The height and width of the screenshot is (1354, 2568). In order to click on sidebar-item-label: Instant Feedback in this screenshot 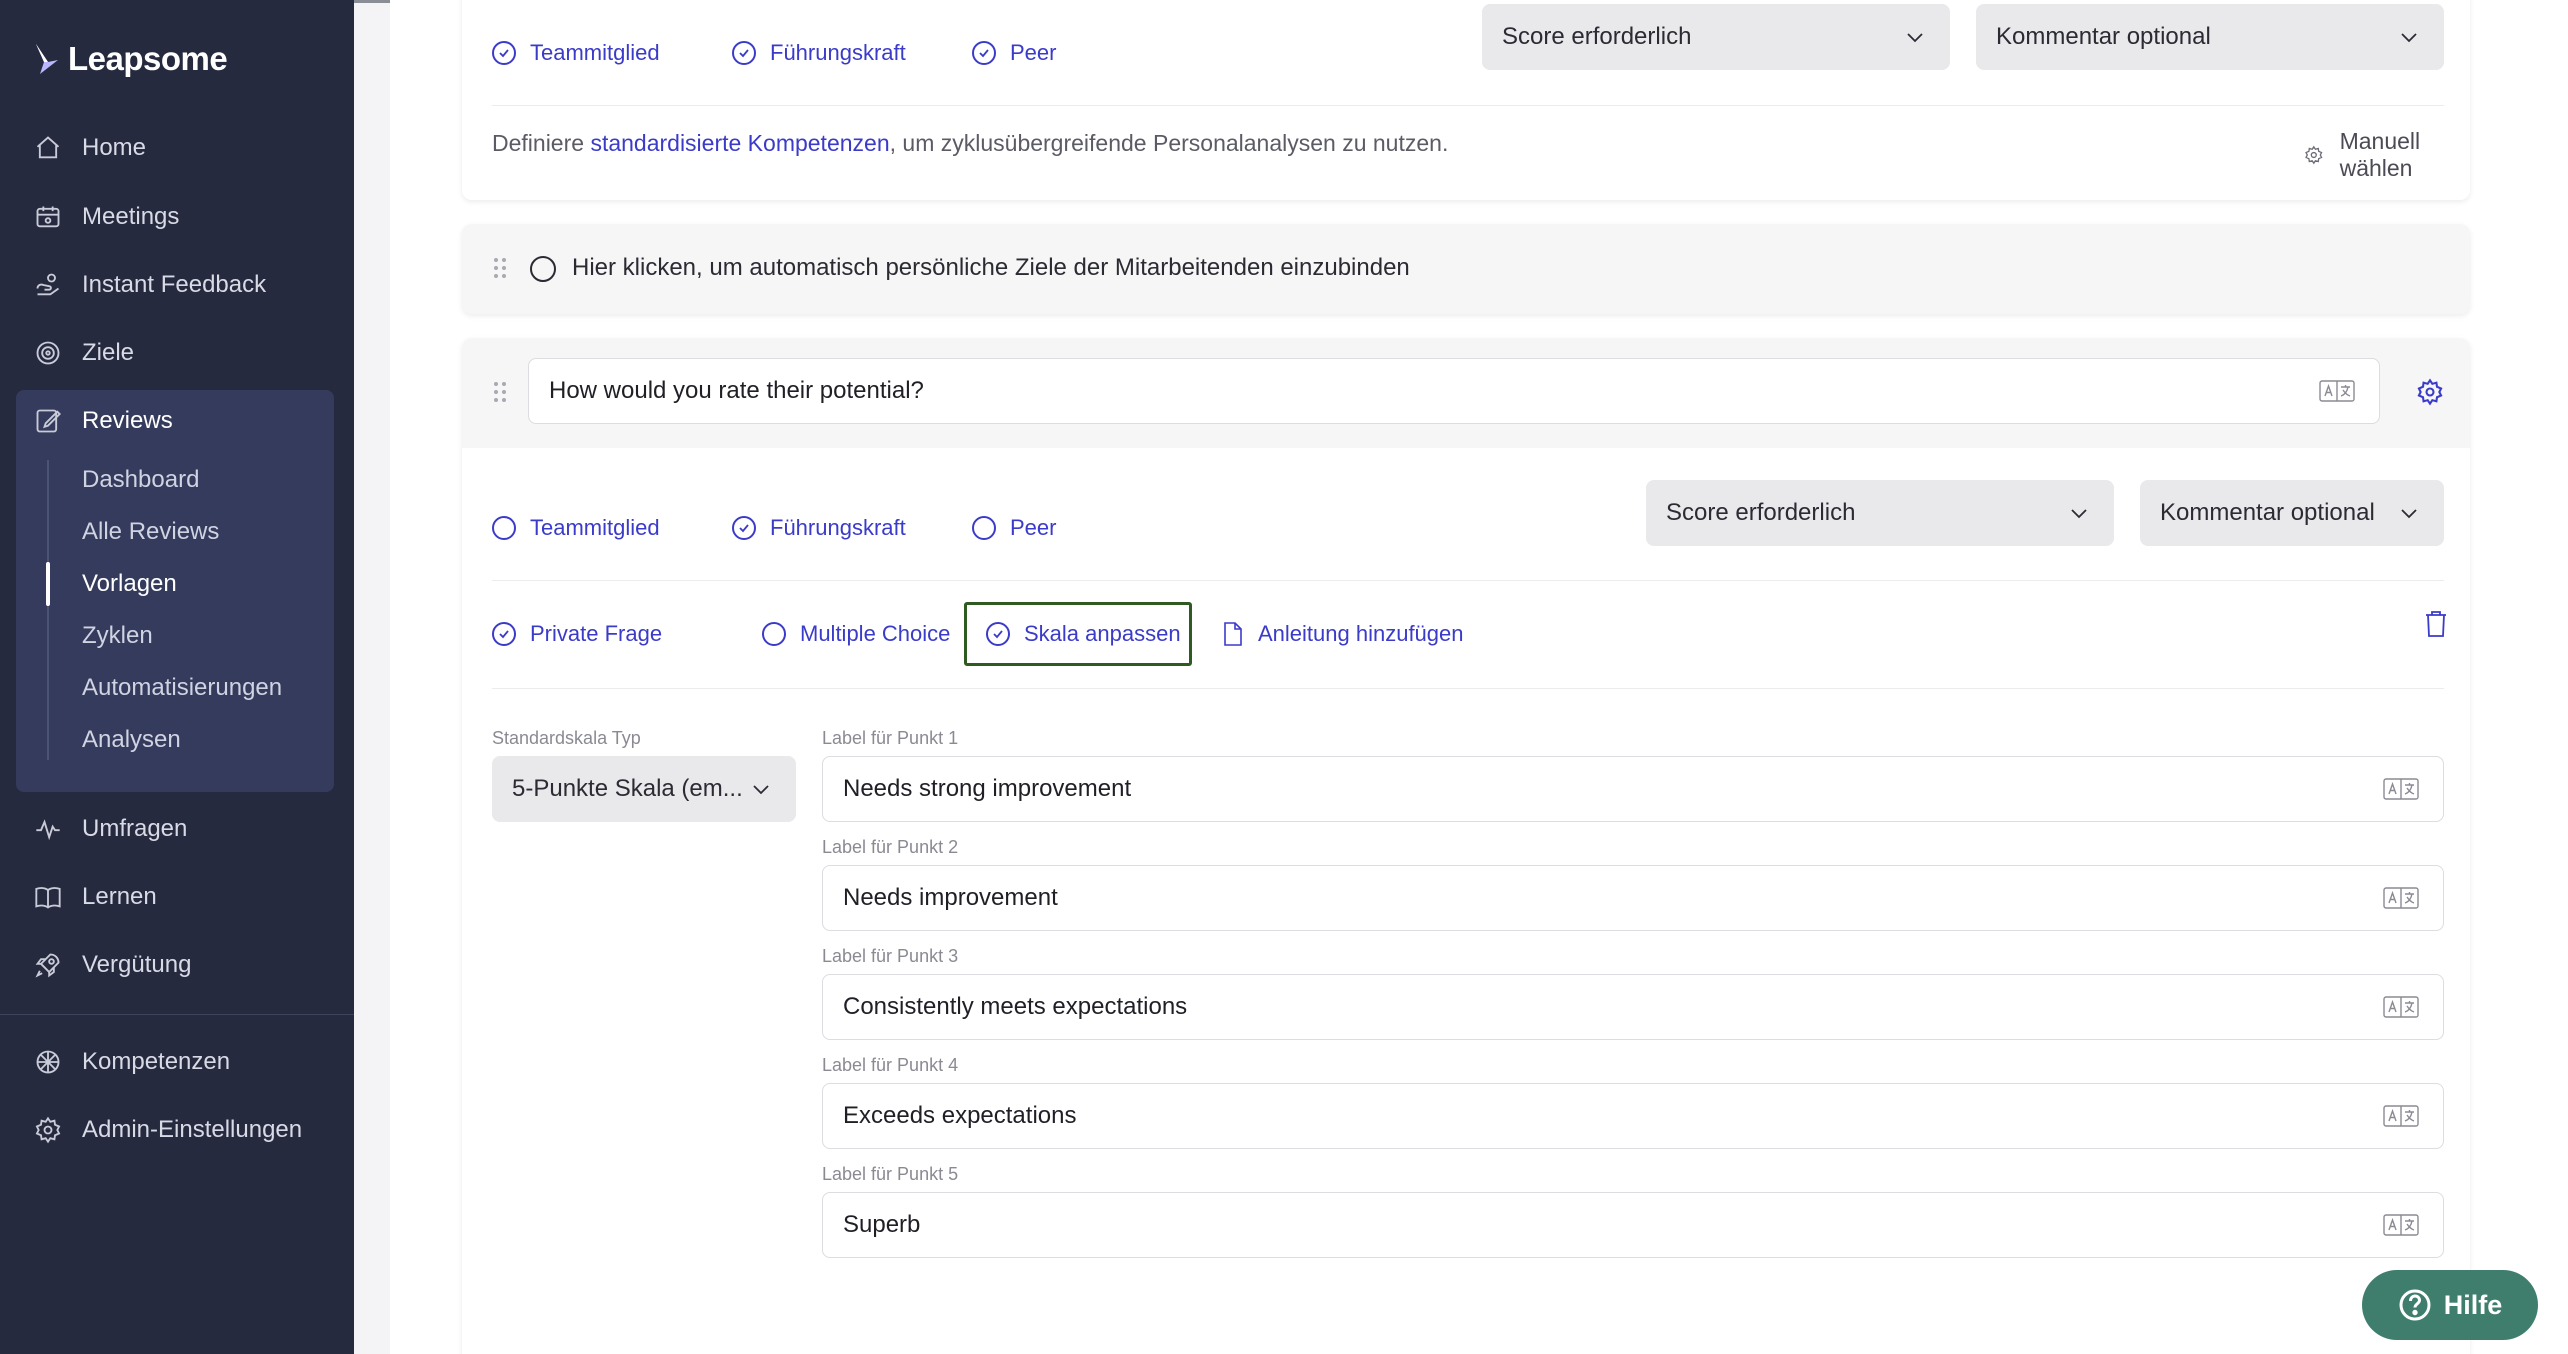, I will do `click(174, 284)`.